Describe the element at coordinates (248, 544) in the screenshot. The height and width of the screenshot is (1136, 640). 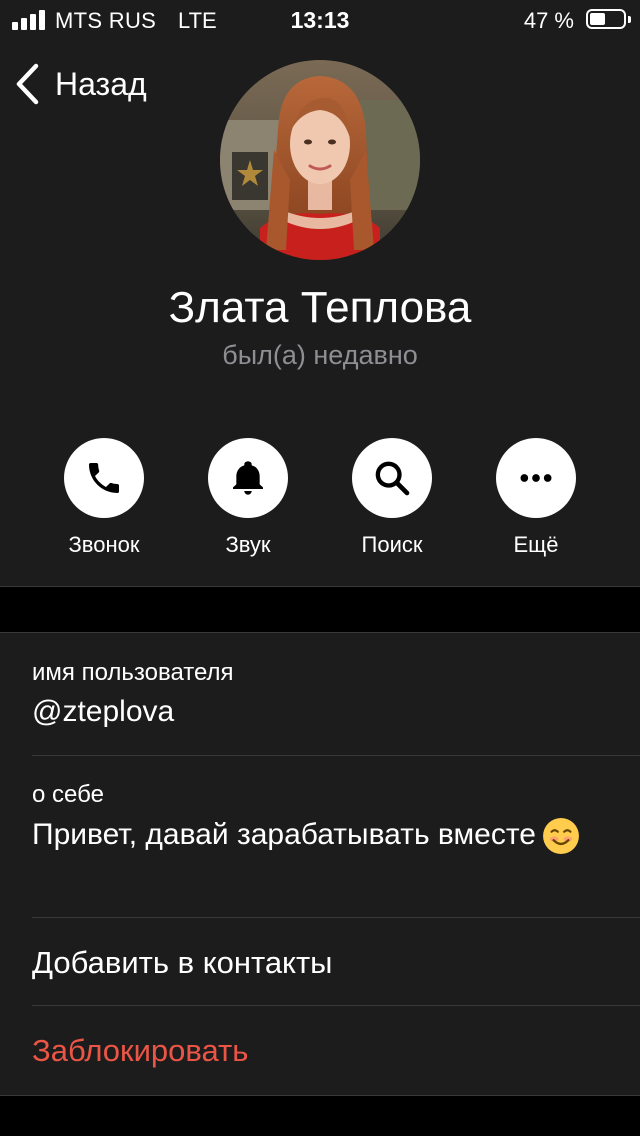
I see `sound-label: Звук` at that location.